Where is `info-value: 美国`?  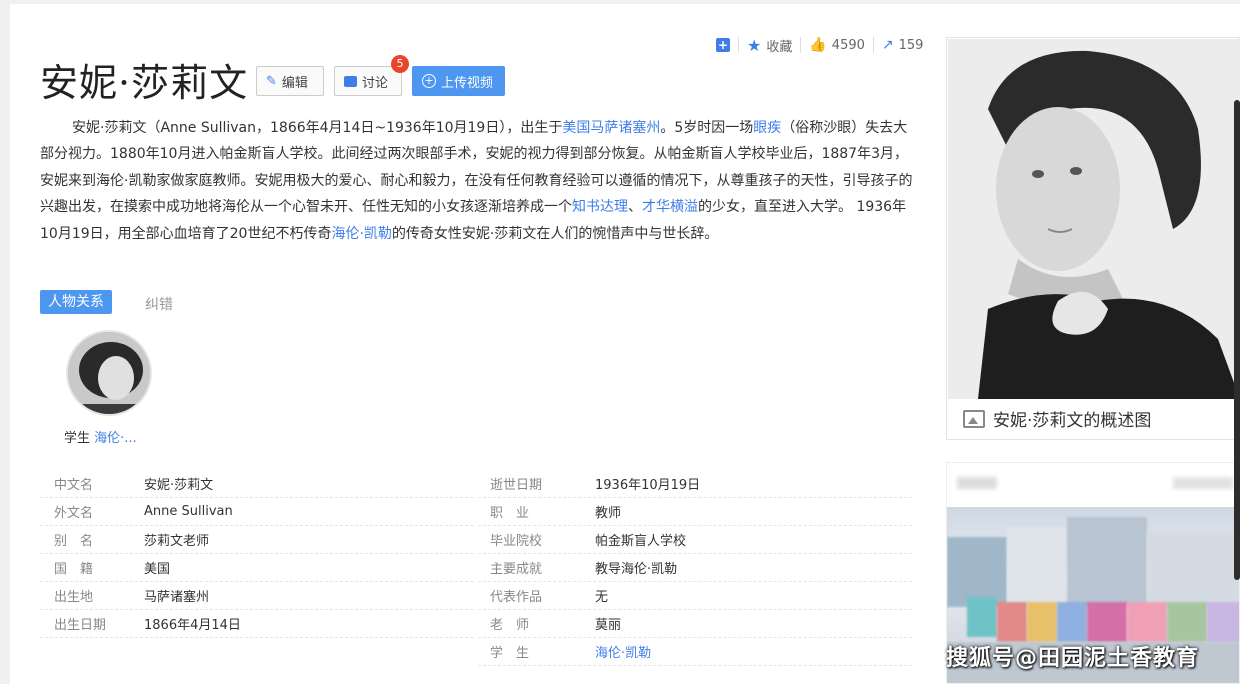
info-value: 美国 is located at coordinates (157, 569).